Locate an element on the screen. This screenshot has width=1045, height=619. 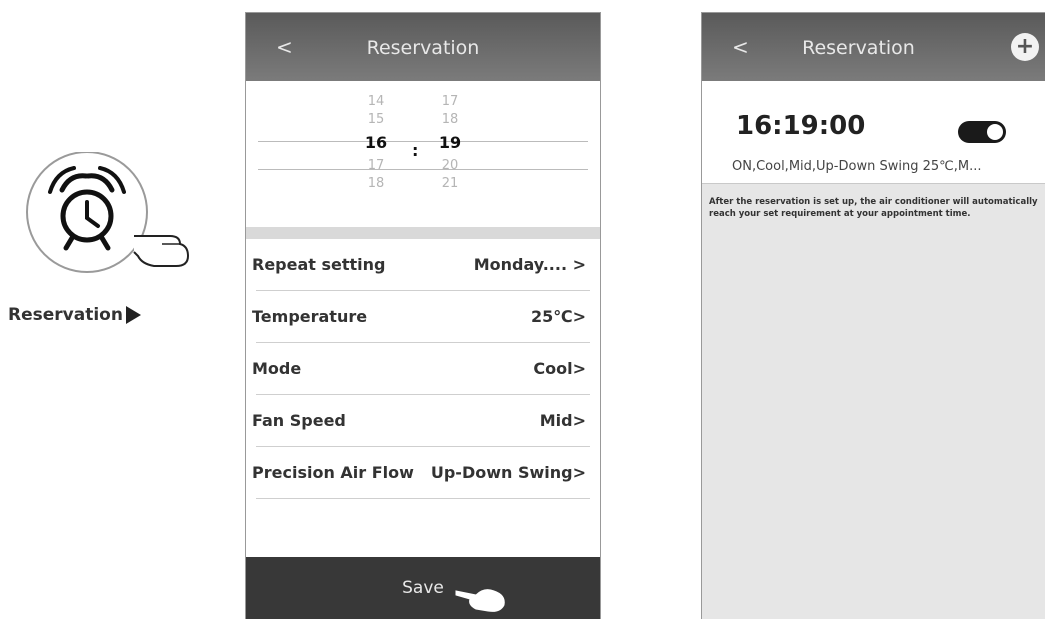
hour-wheel: 14 15 16 17 18 is located at coordinates (376, 143).